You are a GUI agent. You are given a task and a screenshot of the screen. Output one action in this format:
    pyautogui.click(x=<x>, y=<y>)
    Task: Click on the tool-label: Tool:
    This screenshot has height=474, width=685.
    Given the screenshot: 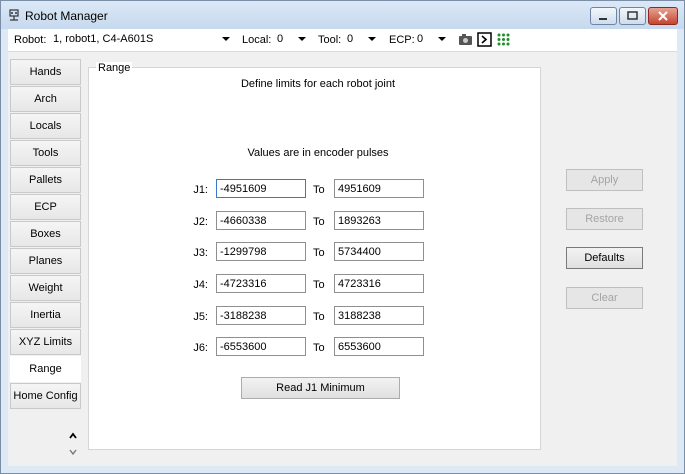 What is the action you would take?
    pyautogui.click(x=330, y=40)
    